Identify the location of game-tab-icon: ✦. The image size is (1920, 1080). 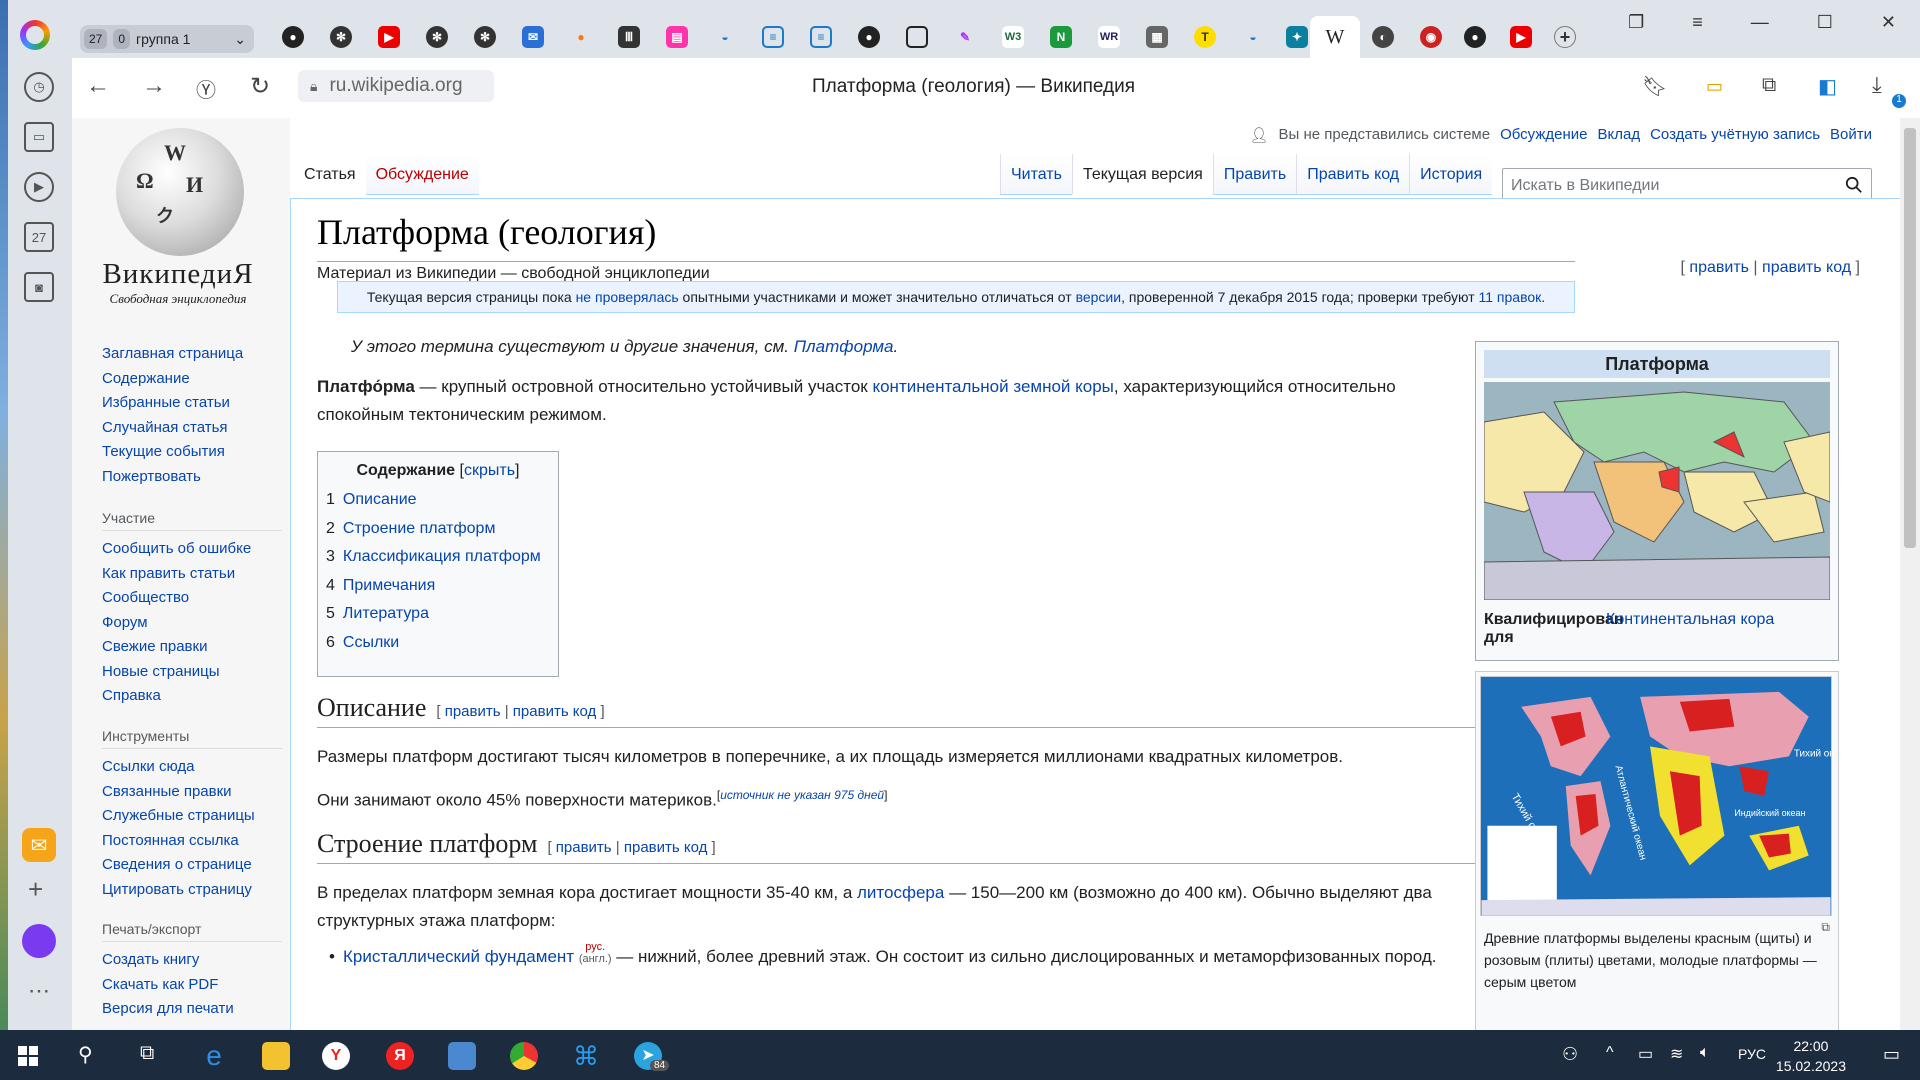
(1297, 37).